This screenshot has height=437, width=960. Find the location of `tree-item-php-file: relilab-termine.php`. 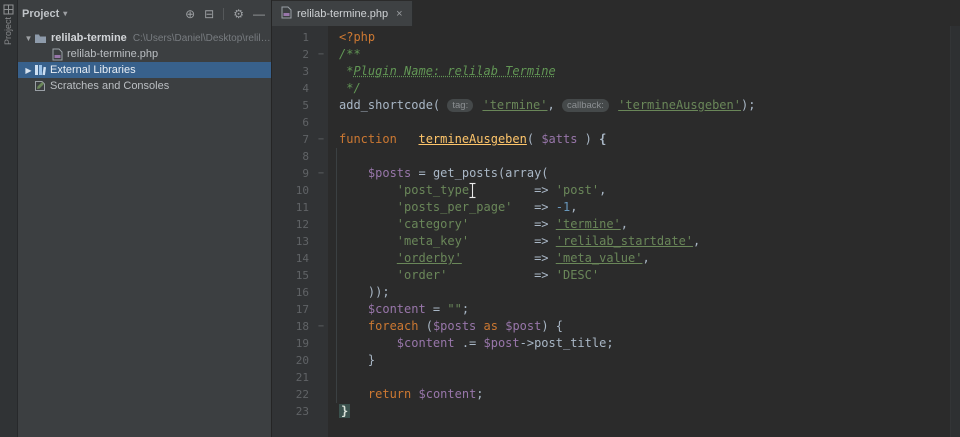

tree-item-php-file: relilab-termine.php is located at coordinates (144, 54).